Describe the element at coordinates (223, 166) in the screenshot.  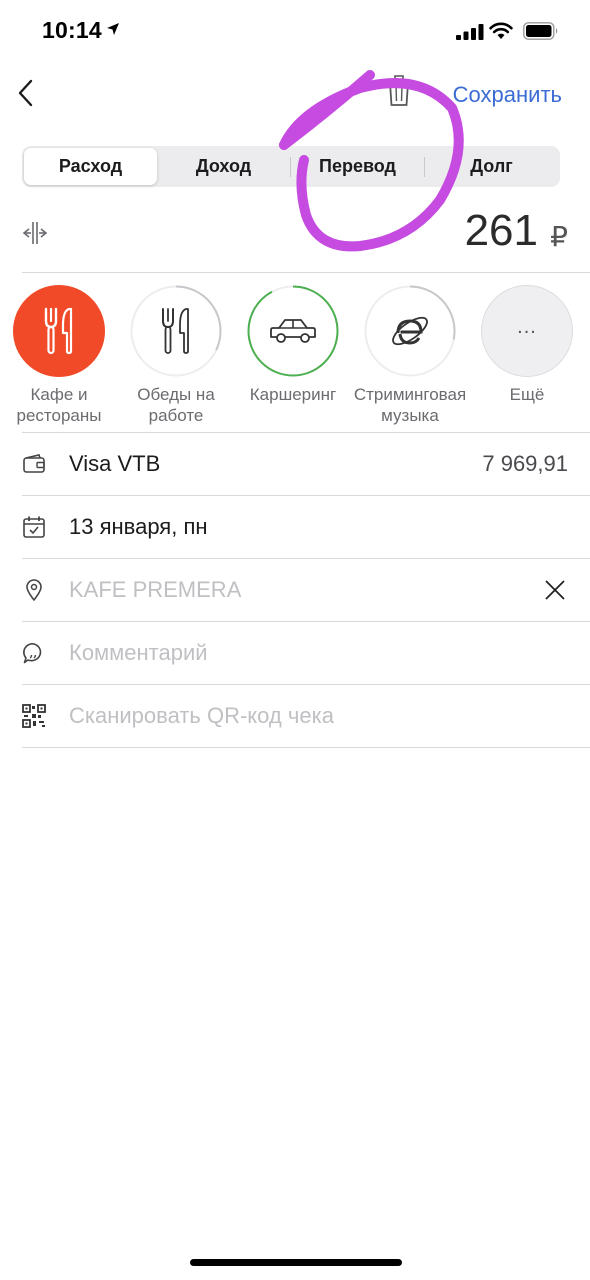
I see `tab-income: Доход` at that location.